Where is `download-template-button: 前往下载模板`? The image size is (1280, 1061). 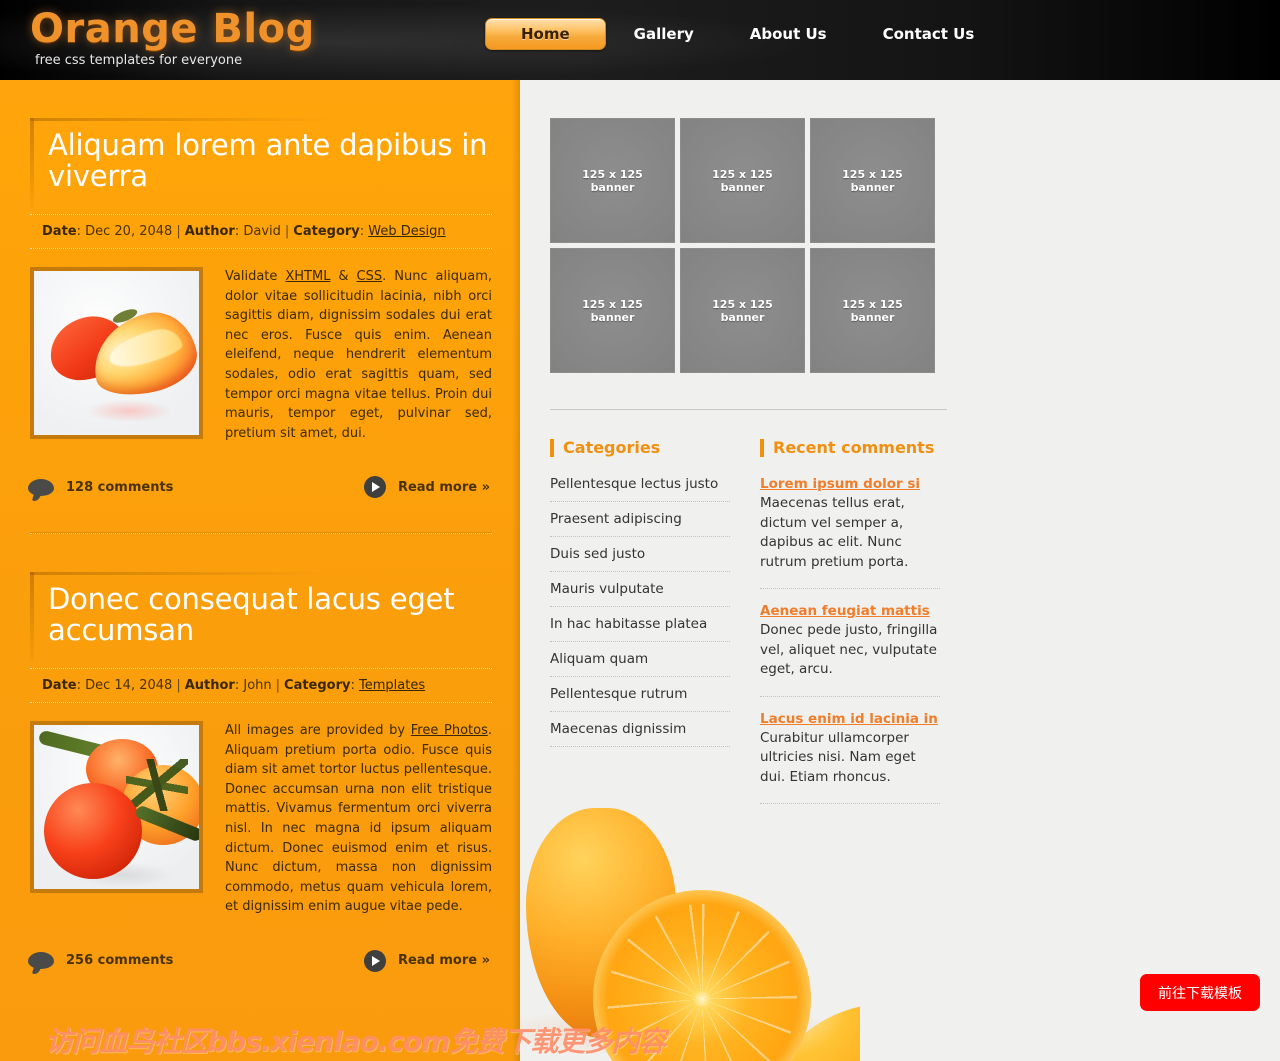
download-template-button: 前往下载模板 is located at coordinates (1200, 992).